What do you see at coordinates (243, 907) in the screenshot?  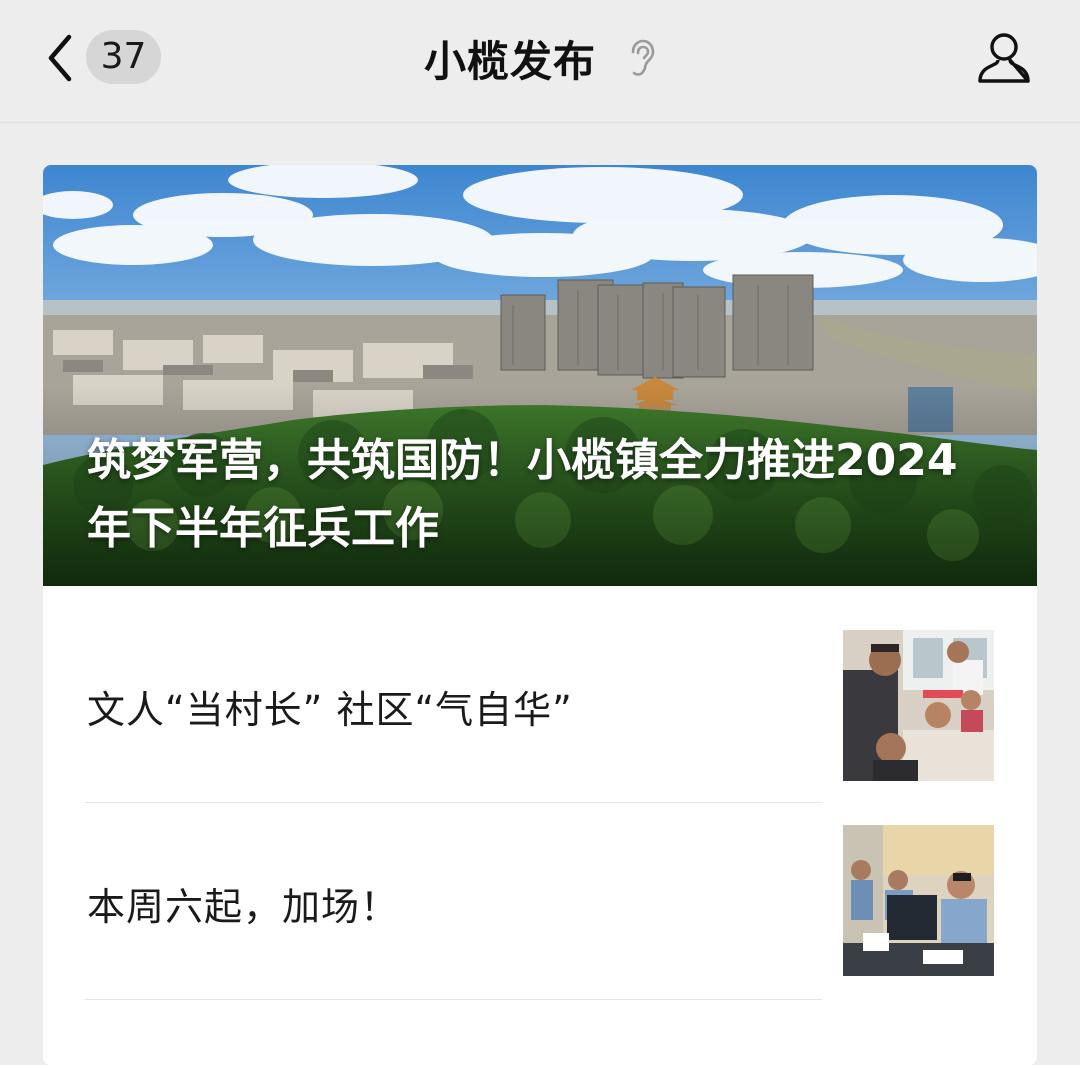 I see `article-title: 本周六起，加场！` at bounding box center [243, 907].